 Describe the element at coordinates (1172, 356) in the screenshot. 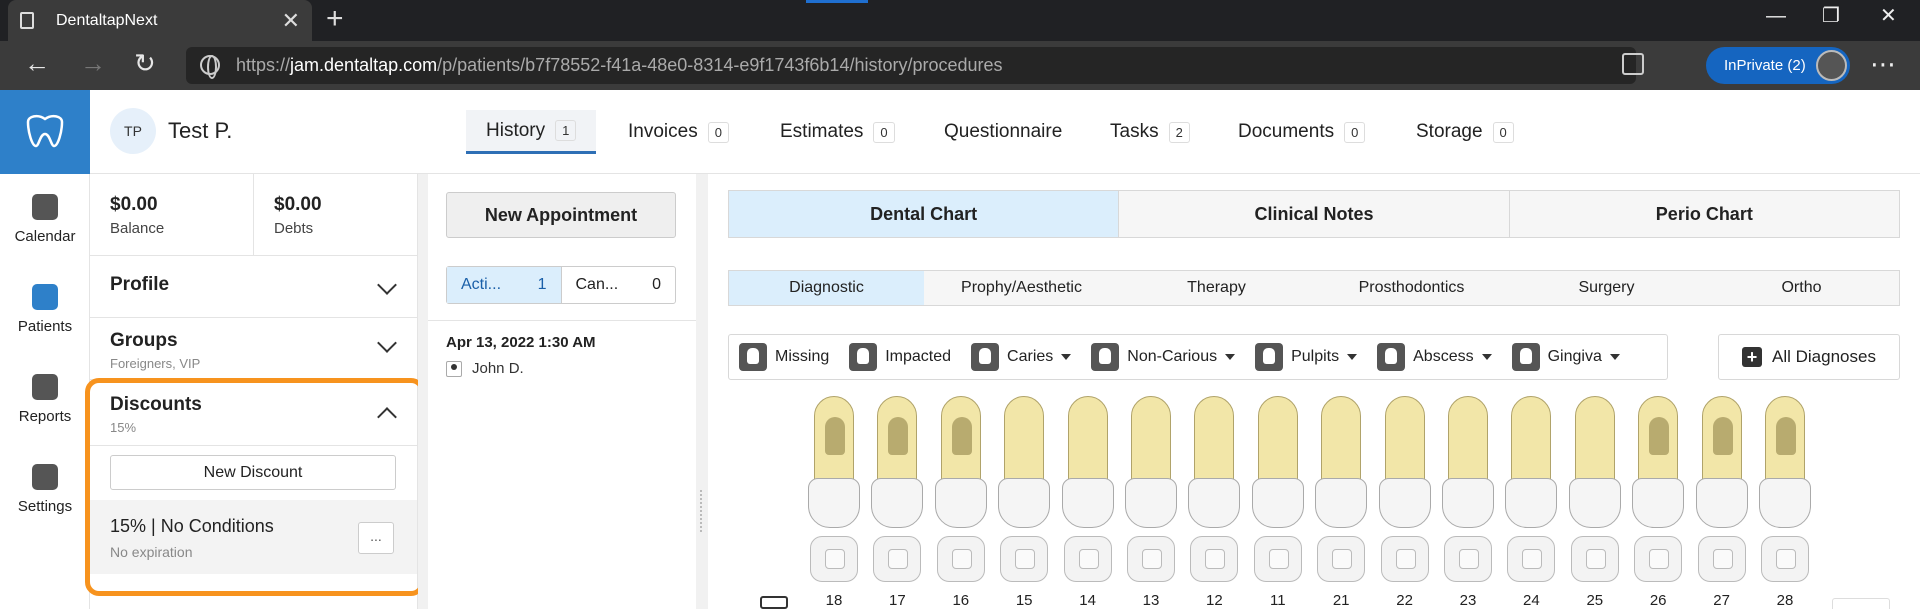

I see `diagnosis-non-carious-label: Non-Carious` at that location.